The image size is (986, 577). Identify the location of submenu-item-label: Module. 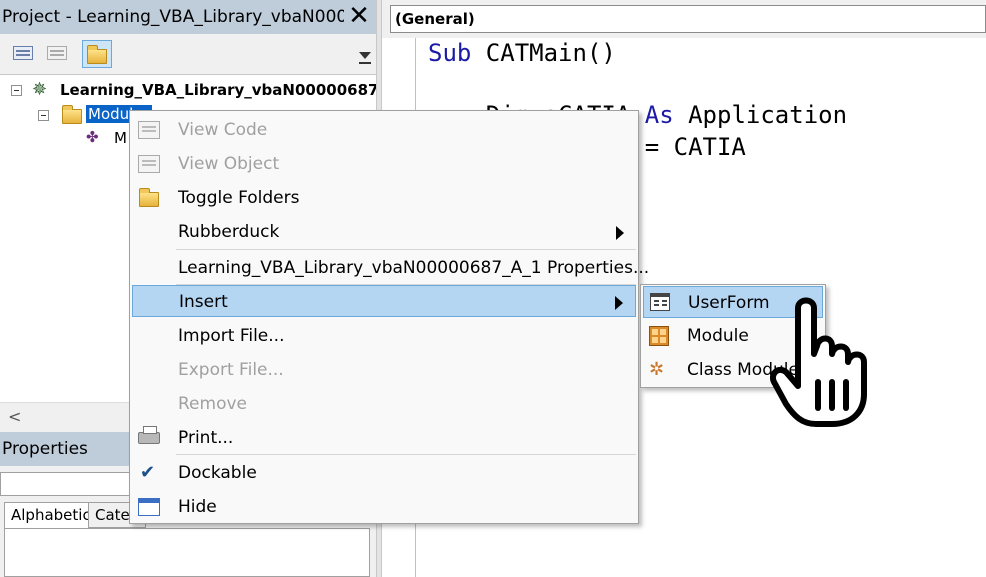
(718, 336).